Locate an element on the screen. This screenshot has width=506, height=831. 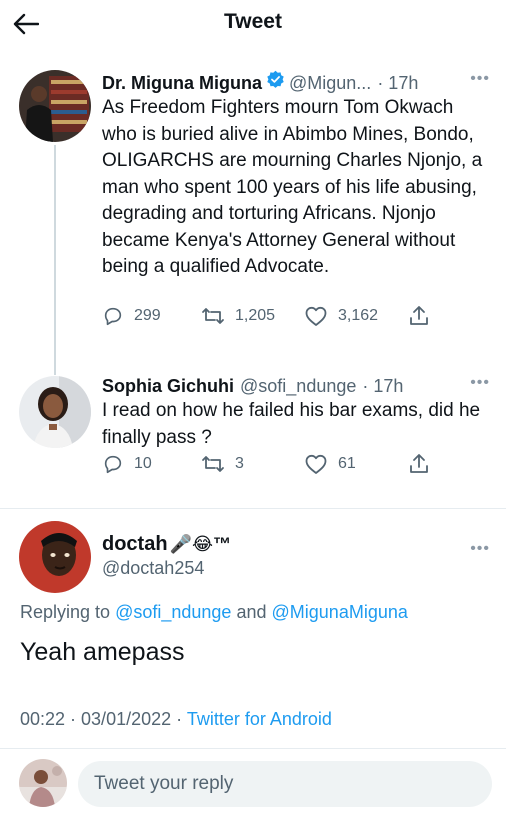
retweet-button: 3 is located at coordinates (222, 464).